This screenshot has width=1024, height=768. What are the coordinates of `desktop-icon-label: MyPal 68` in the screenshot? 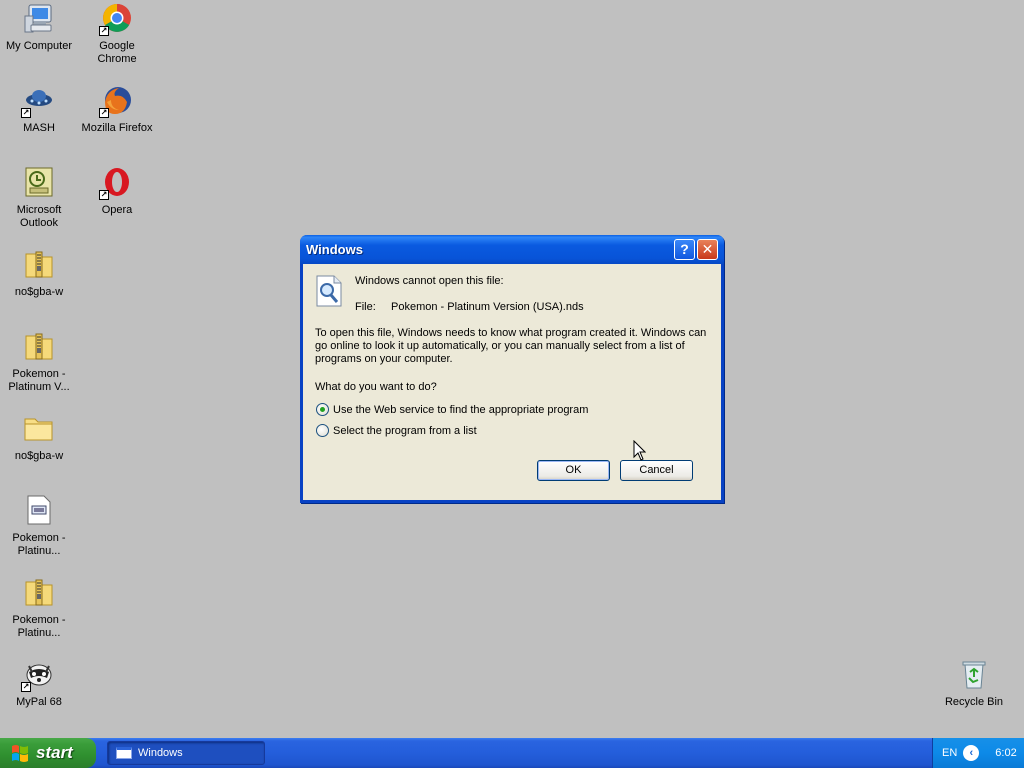 It's located at (39, 702).